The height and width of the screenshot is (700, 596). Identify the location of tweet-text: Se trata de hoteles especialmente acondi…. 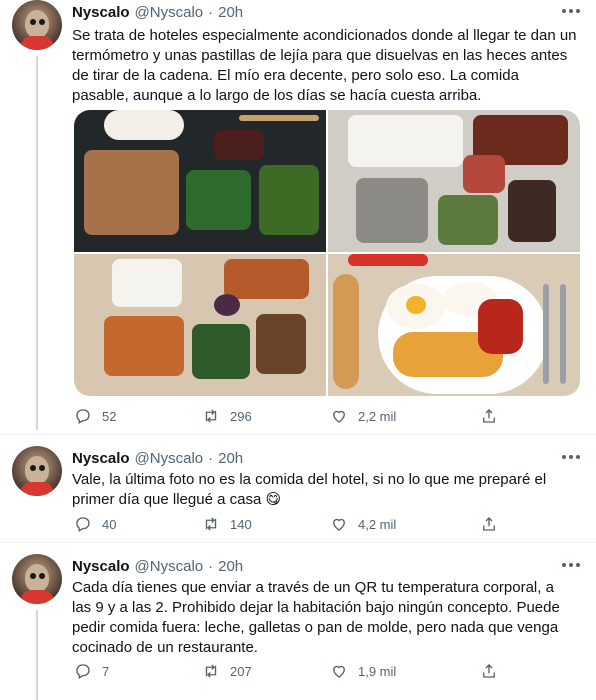
(324, 65).